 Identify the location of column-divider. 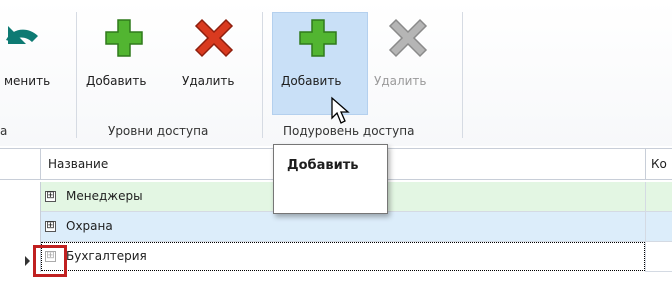
(645, 164).